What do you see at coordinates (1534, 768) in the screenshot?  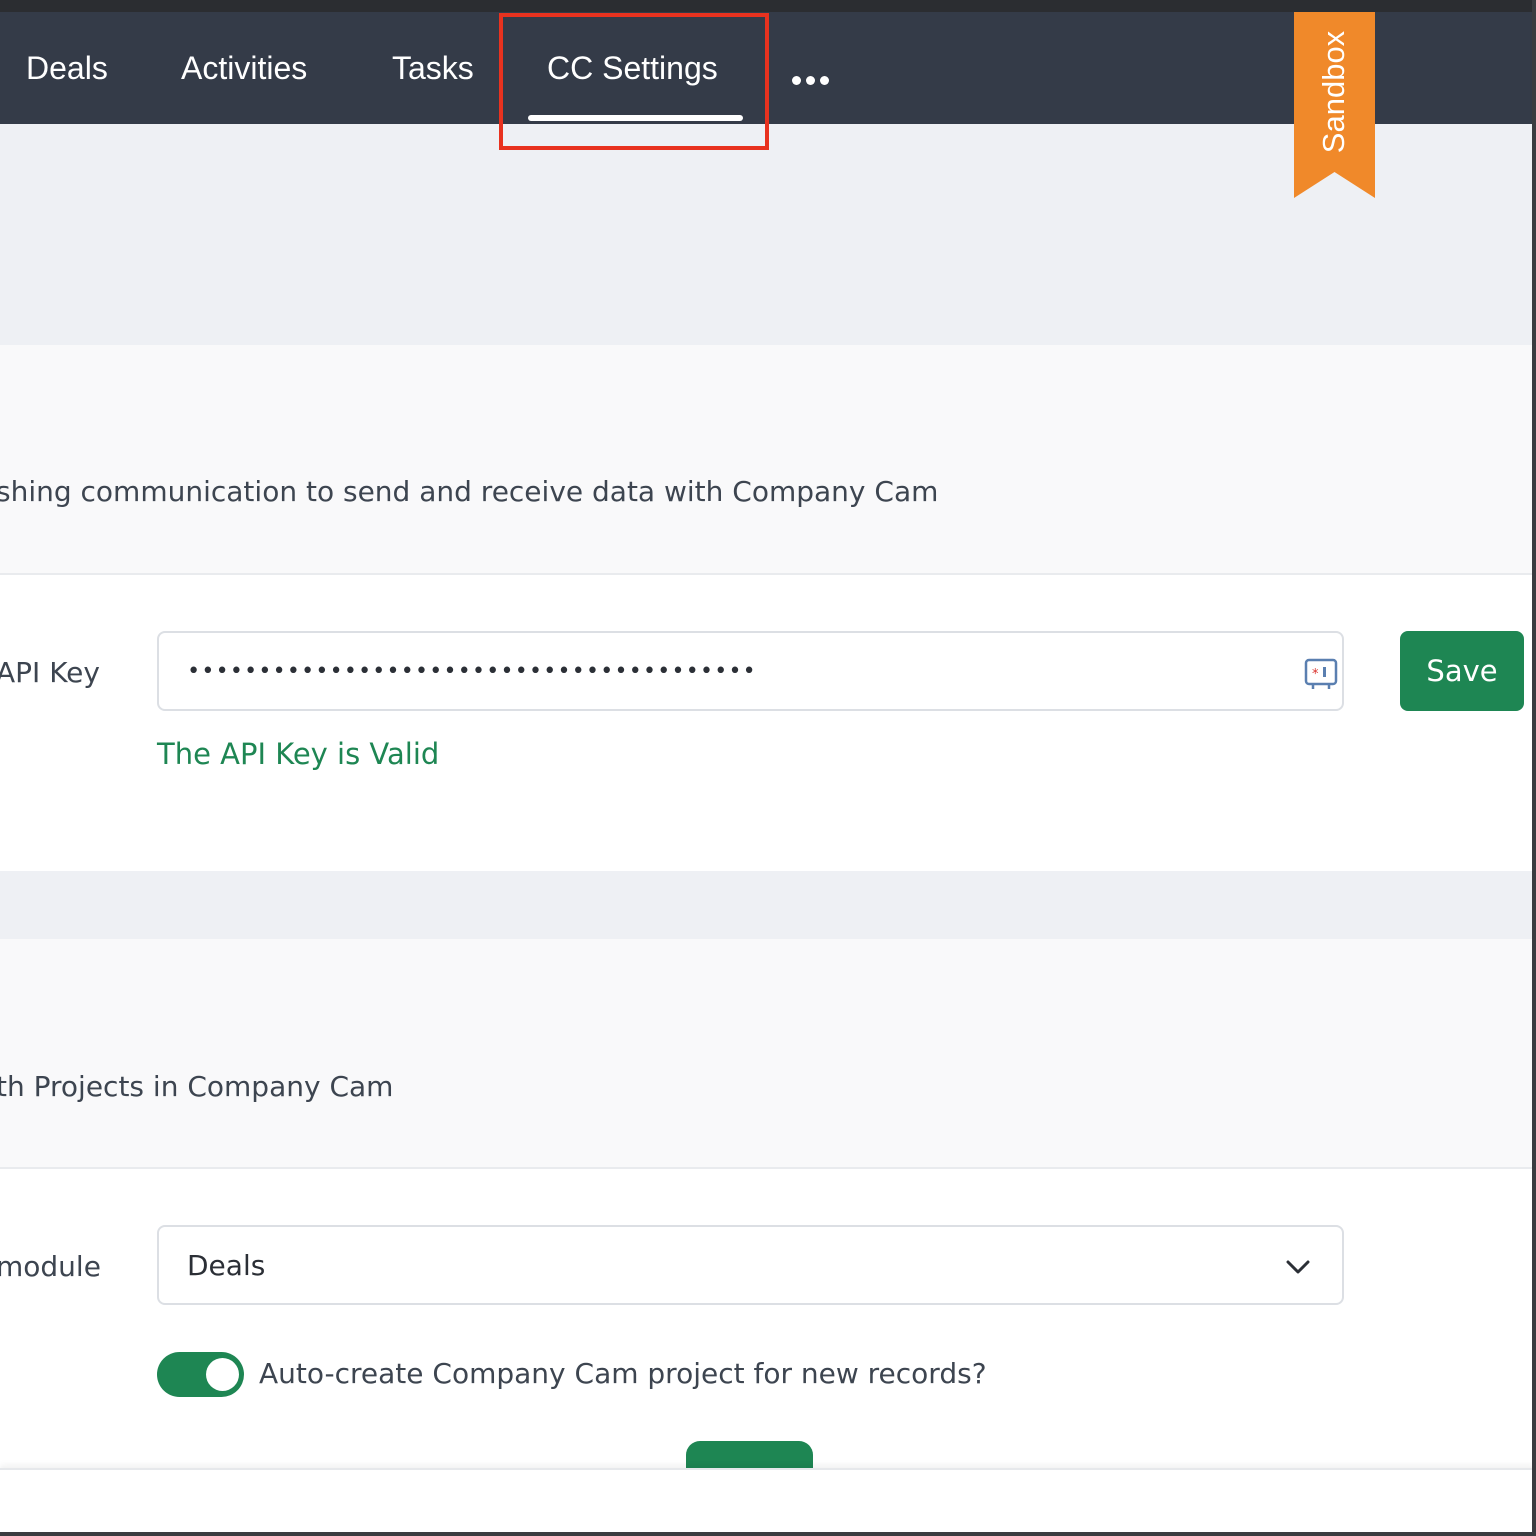 I see `window-right-border` at bounding box center [1534, 768].